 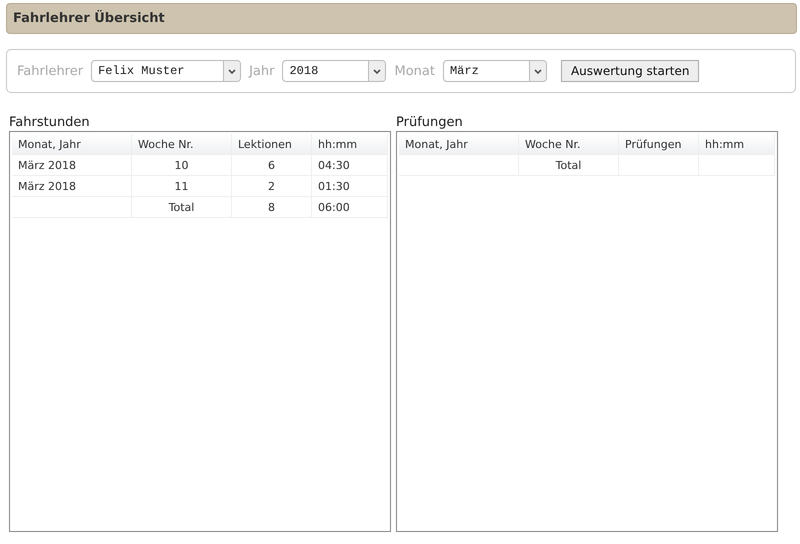 I want to click on table-cell: 8, so click(x=272, y=207).